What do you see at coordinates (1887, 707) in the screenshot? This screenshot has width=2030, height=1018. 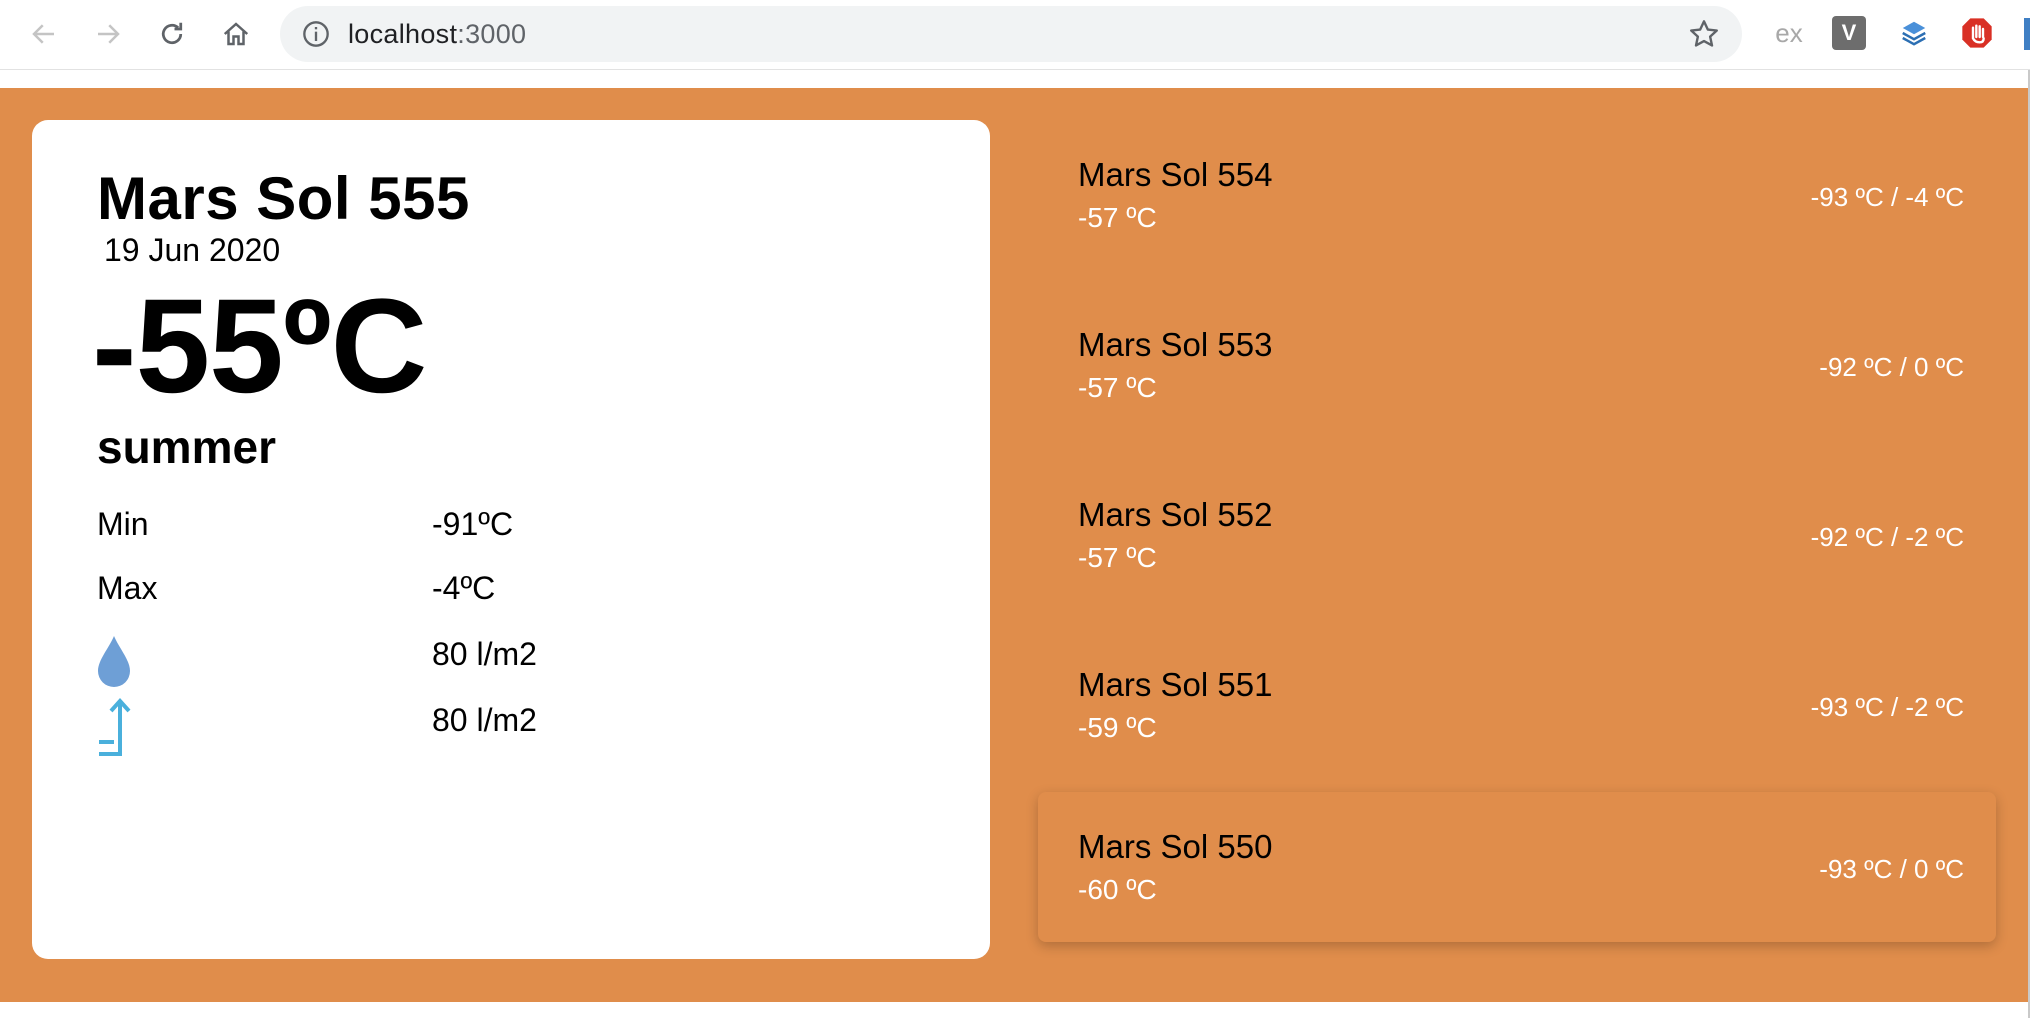 I see `forecast-range: -93 ºC / -2 ºC` at bounding box center [1887, 707].